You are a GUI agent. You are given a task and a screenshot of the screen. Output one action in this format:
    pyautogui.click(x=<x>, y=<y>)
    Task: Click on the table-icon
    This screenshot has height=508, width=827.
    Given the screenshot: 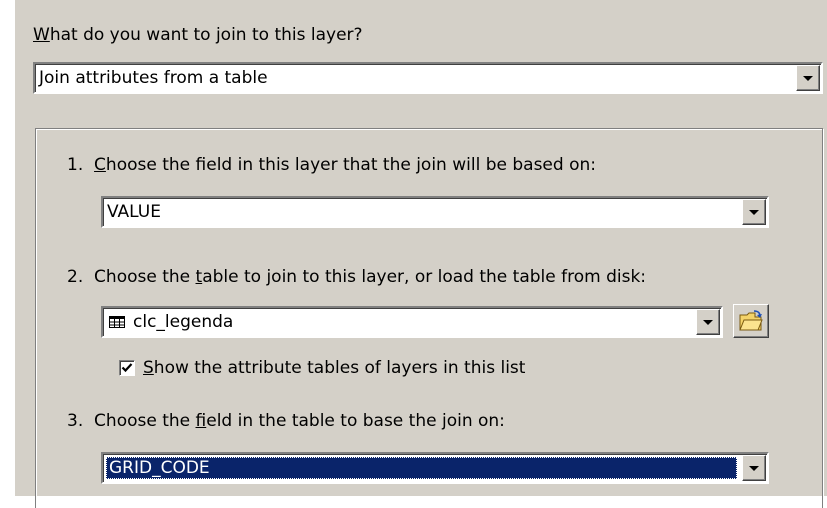 What is the action you would take?
    pyautogui.click(x=117, y=322)
    